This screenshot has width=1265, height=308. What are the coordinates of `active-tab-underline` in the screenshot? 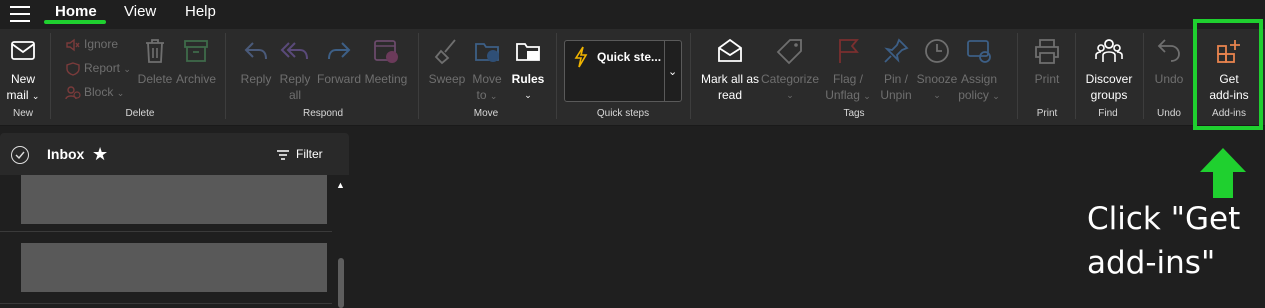 It's located at (75, 22).